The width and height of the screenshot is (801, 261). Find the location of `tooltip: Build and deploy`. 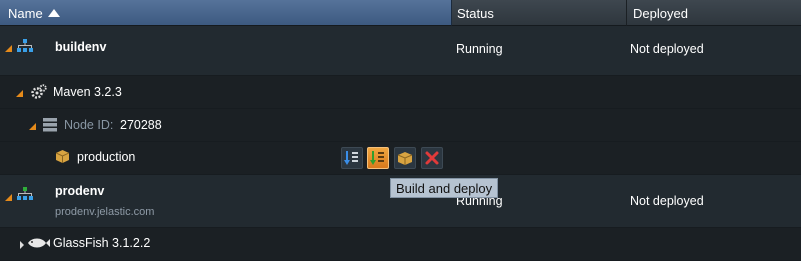

tooltip: Build and deploy is located at coordinates (444, 188).